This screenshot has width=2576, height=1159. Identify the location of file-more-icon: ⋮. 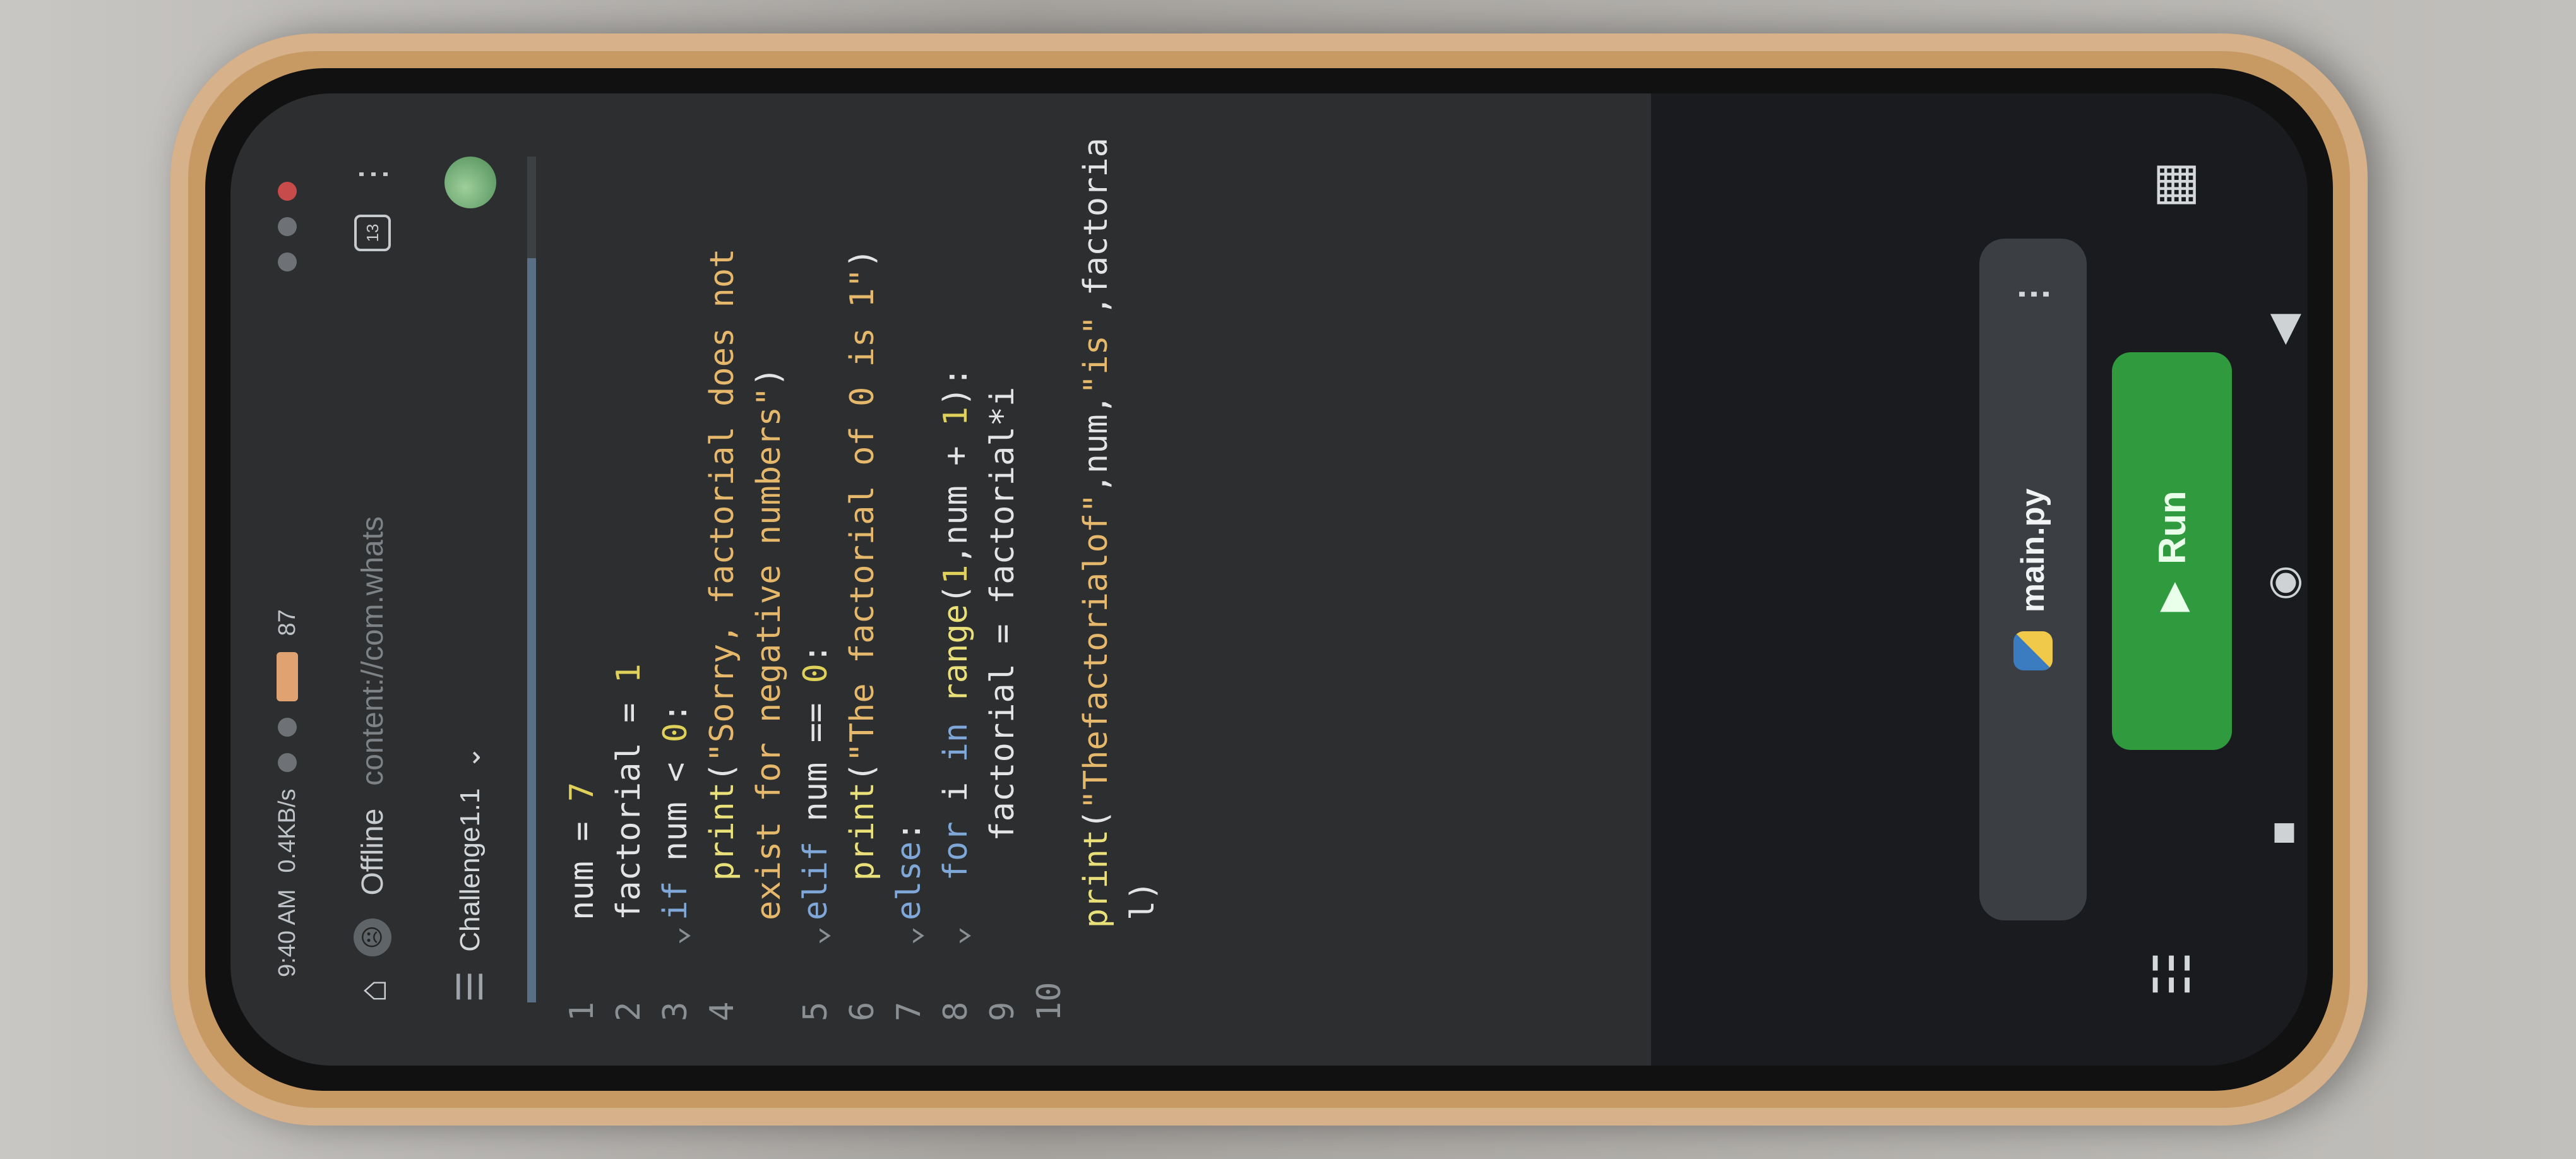
(2033, 294).